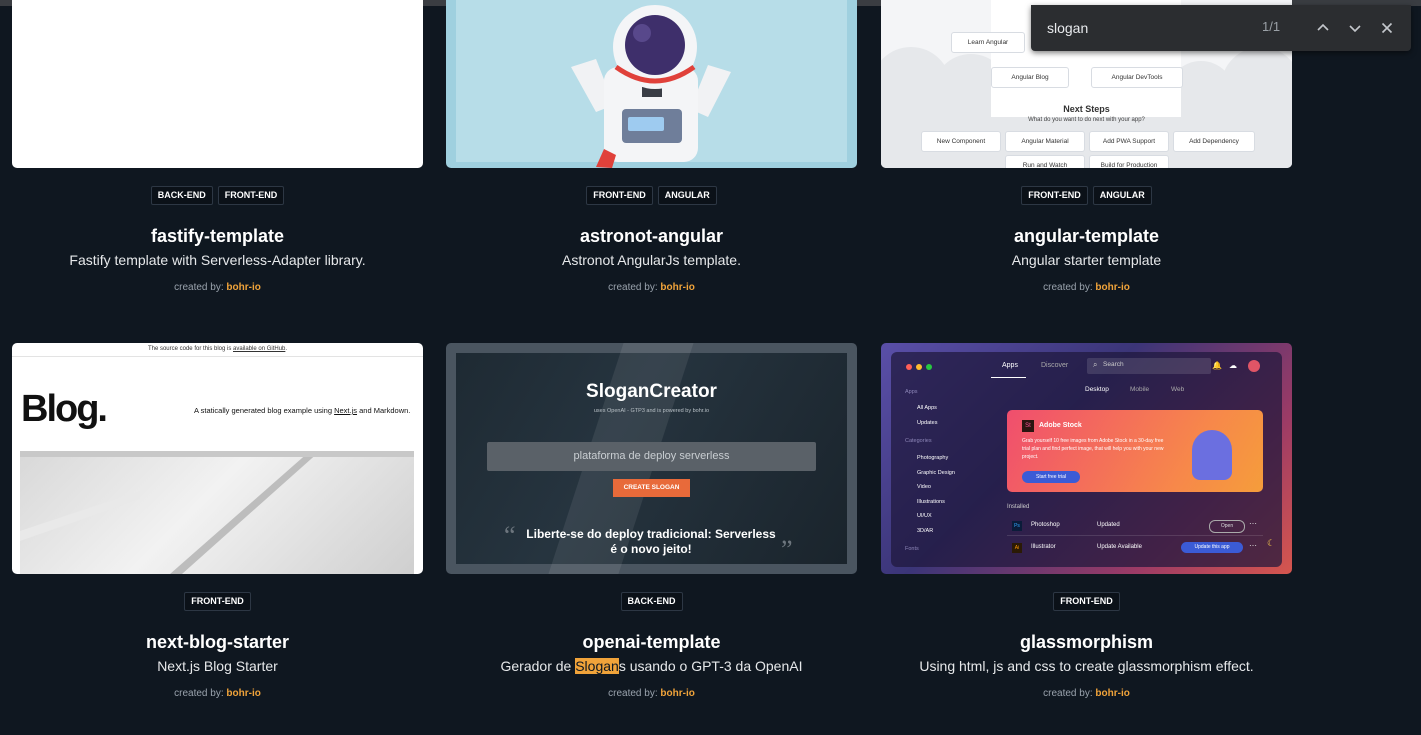 The width and height of the screenshot is (1421, 735). Describe the element at coordinates (1271, 543) in the screenshot. I see `moon-icon: ☾` at that location.